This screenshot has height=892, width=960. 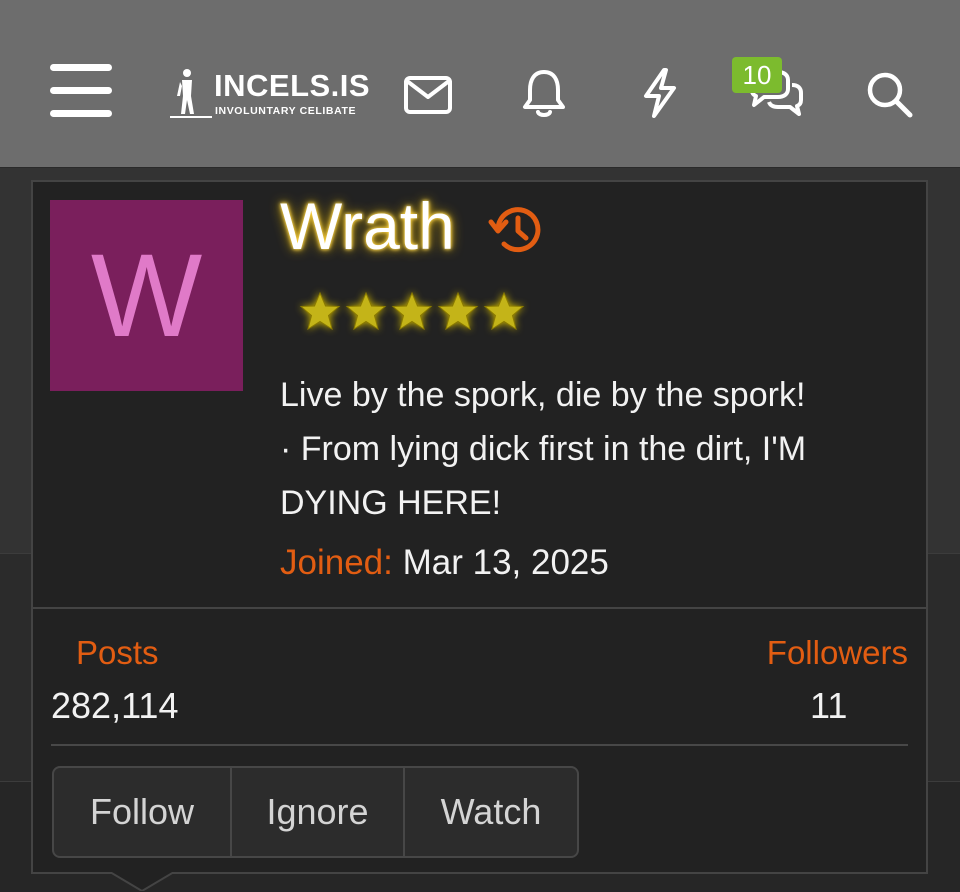 I want to click on posts-count: 282,114, so click(x=115, y=705).